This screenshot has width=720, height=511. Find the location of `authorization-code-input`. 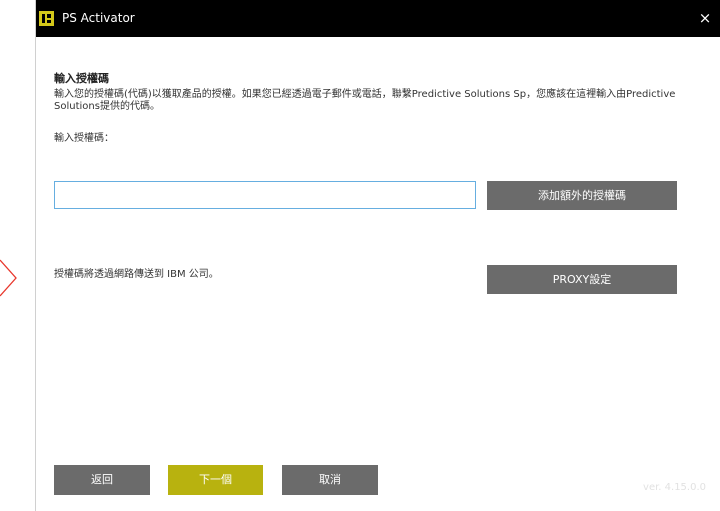

authorization-code-input is located at coordinates (265, 195).